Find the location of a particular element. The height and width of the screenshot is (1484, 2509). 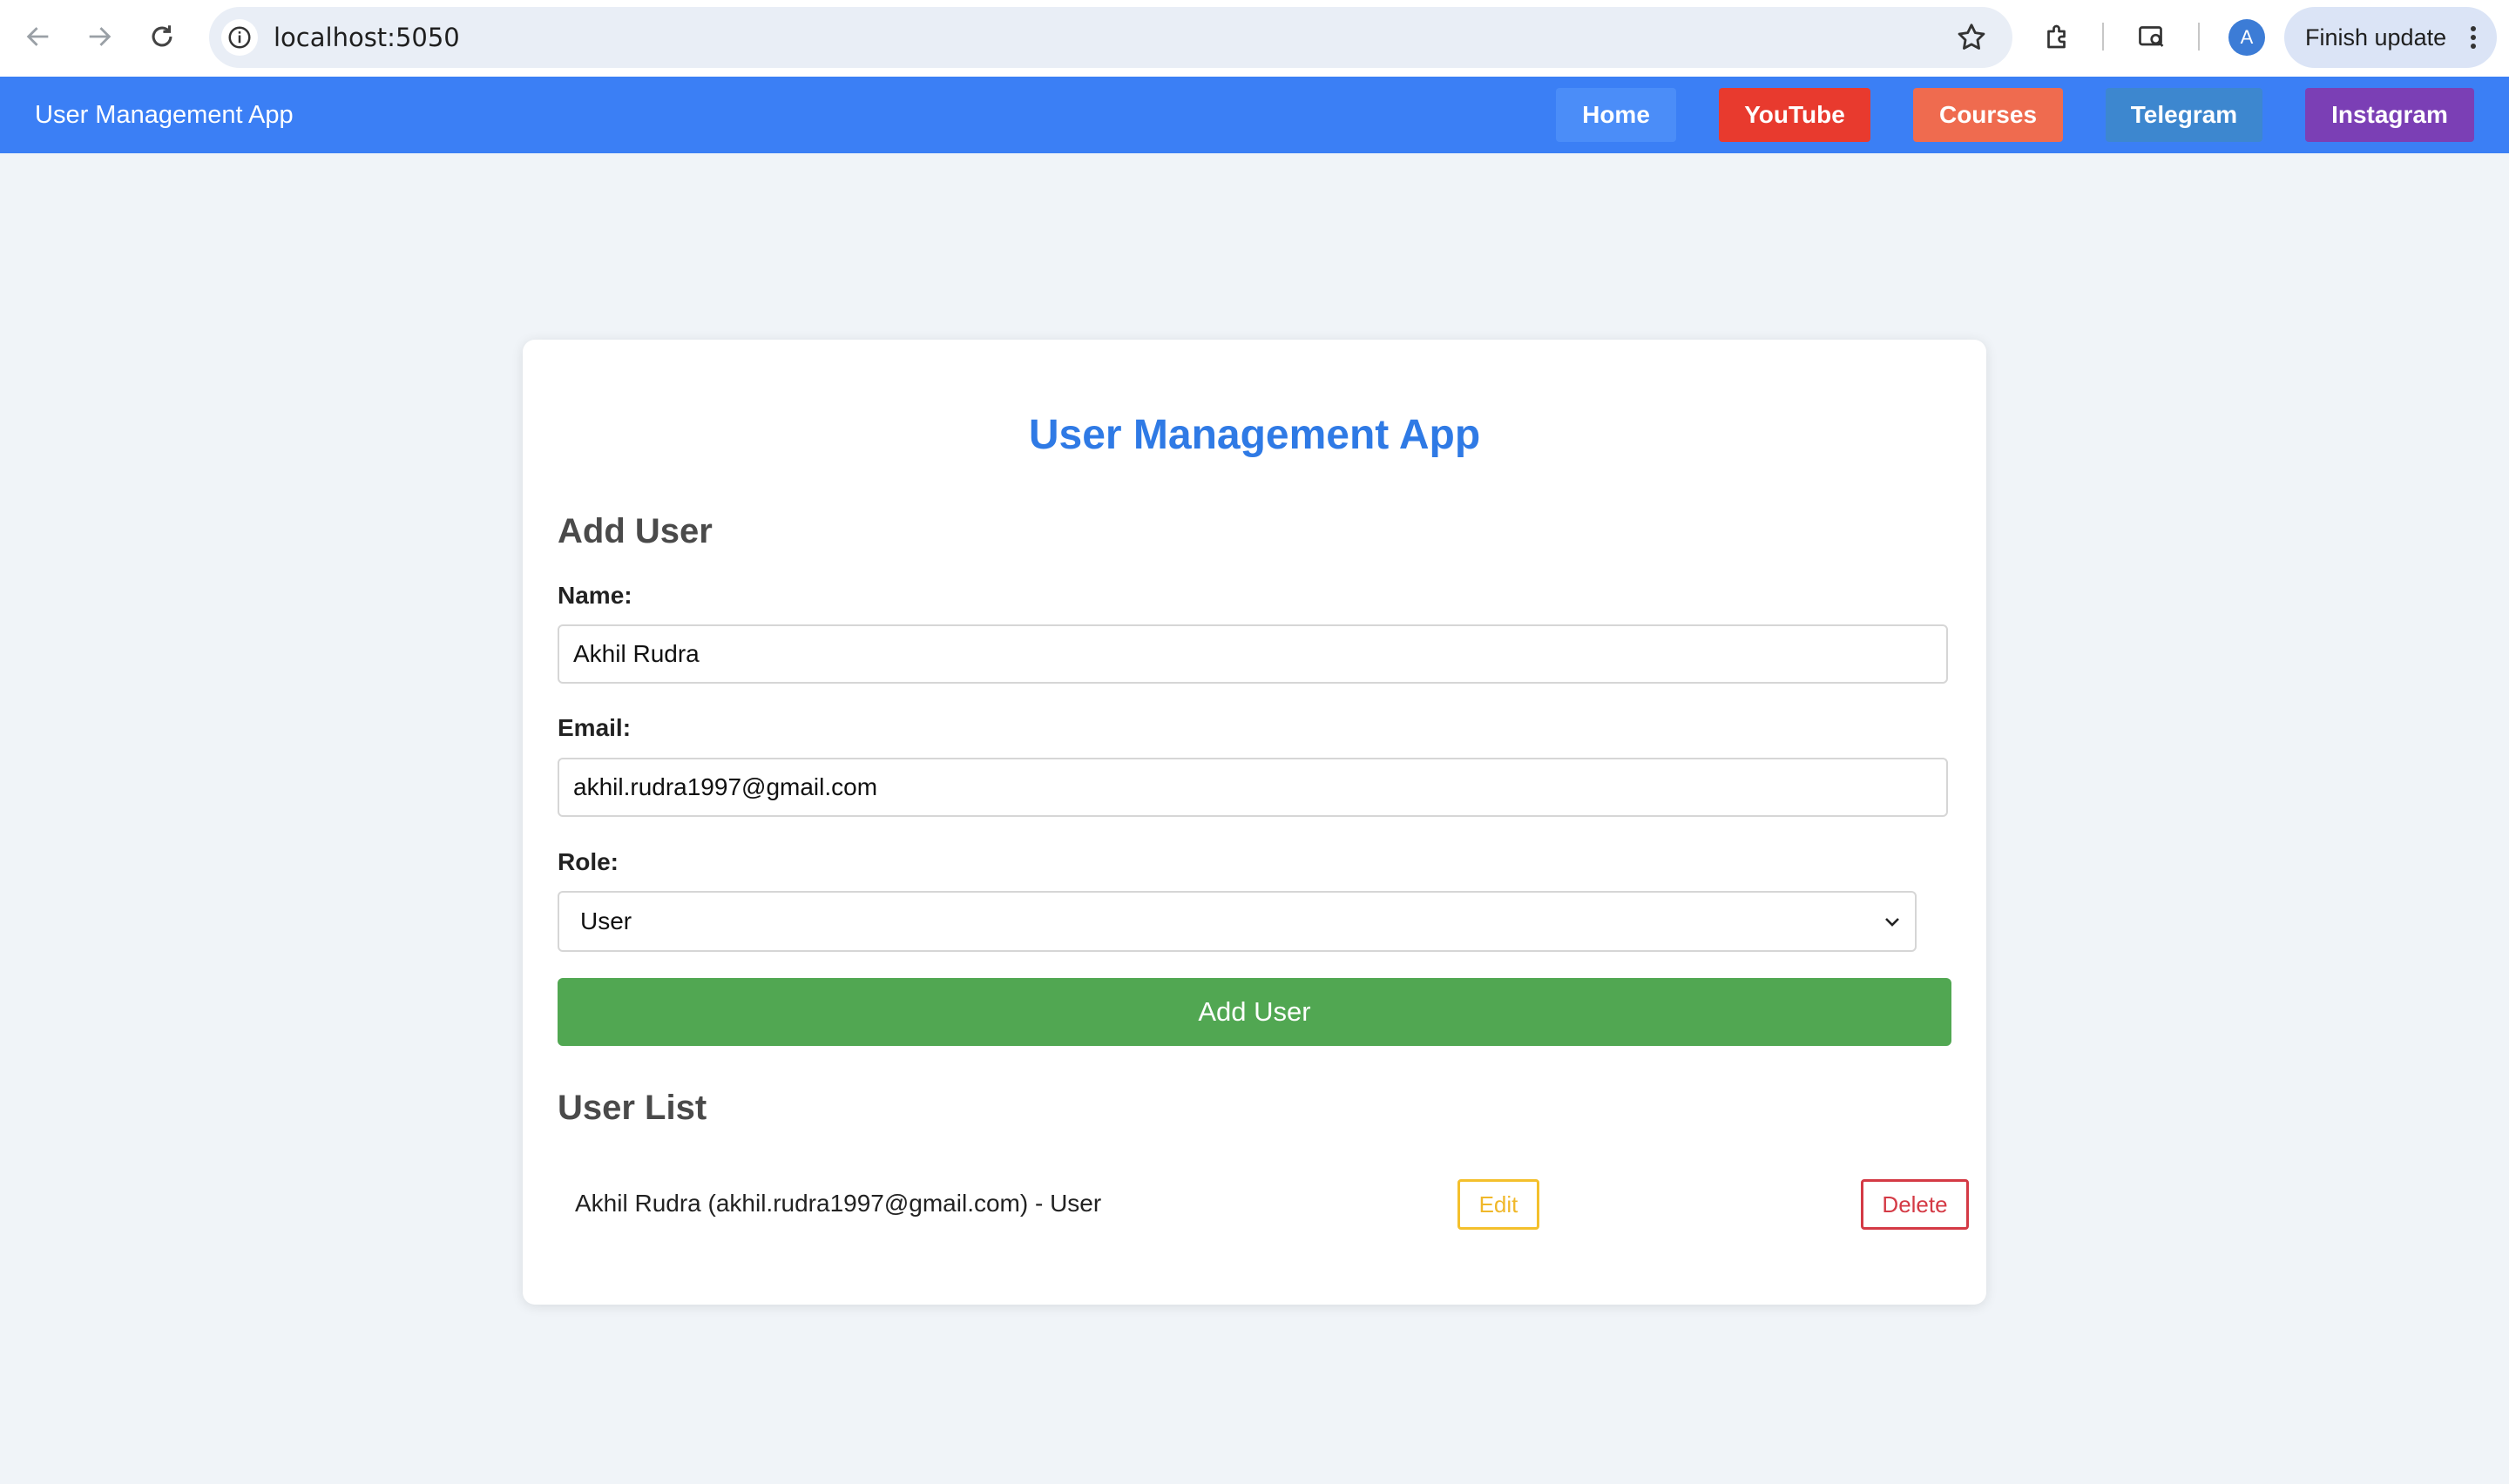

user-list-heading: User List is located at coordinates (632, 1108).